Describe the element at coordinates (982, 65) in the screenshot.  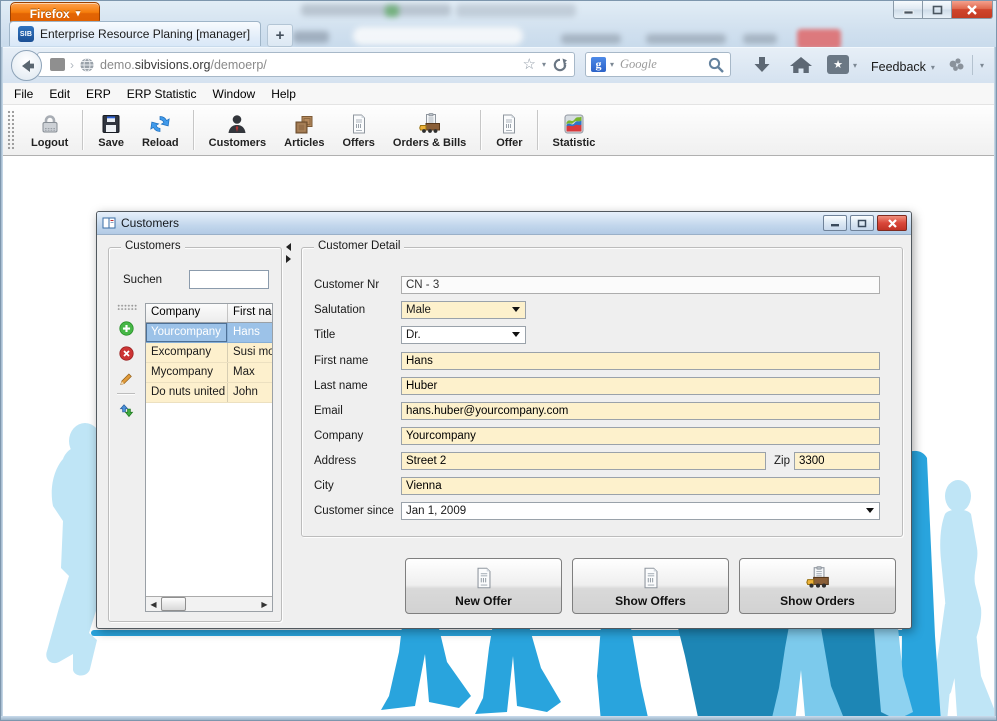
I see `overflow-dropdown-icon: ▾` at that location.